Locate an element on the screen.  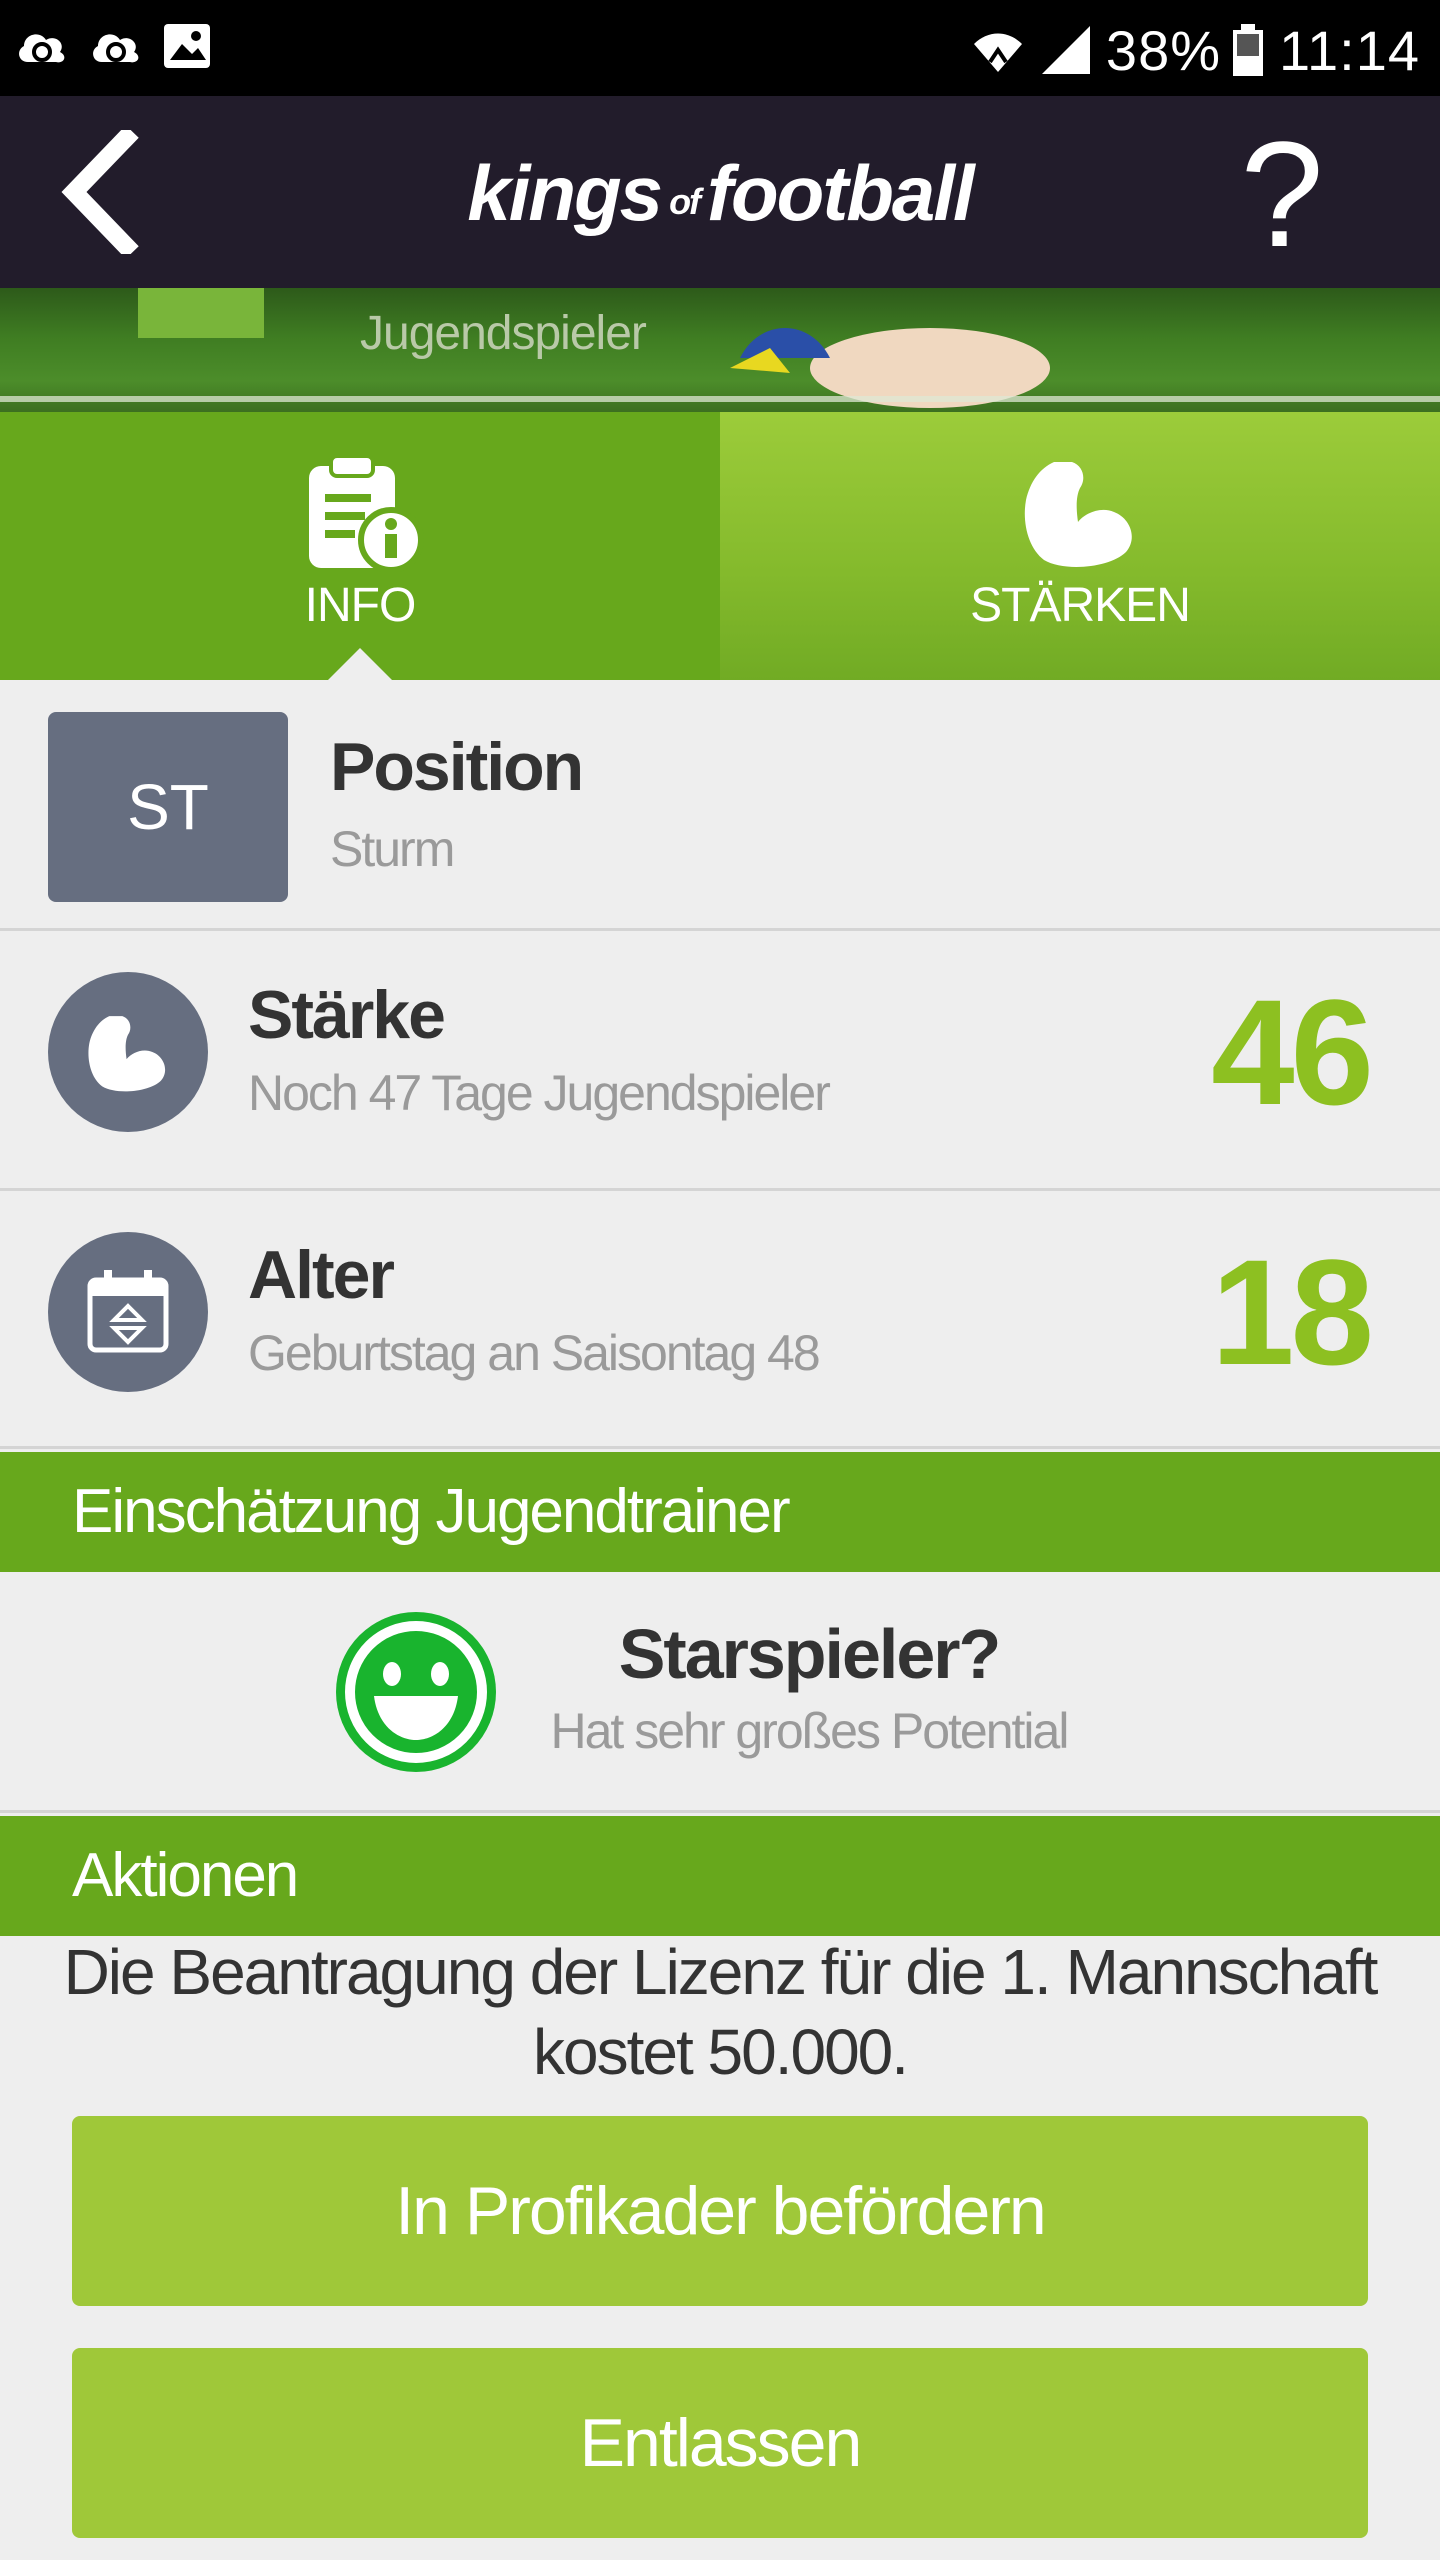
tab-info-label: INFO is located at coordinates (360, 605).